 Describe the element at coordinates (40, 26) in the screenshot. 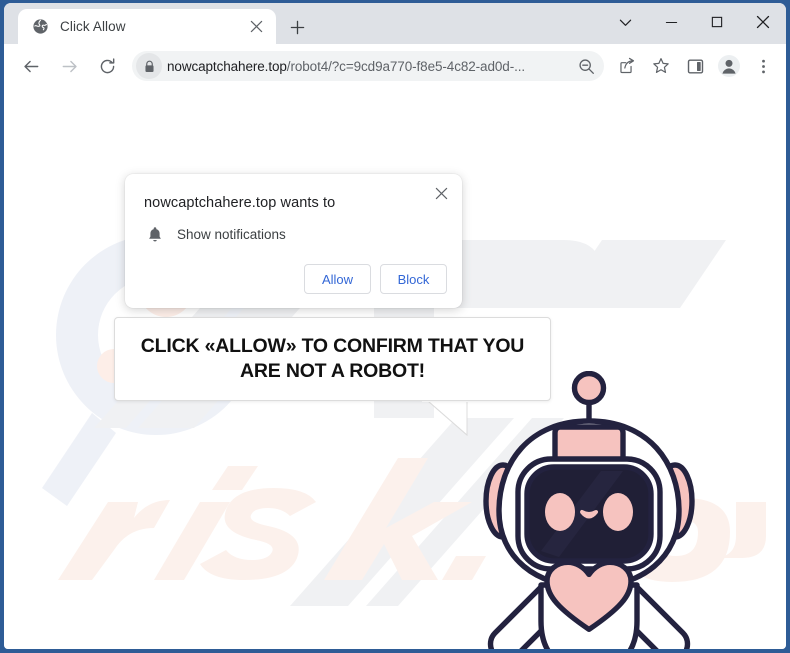

I see `globe-icon` at that location.